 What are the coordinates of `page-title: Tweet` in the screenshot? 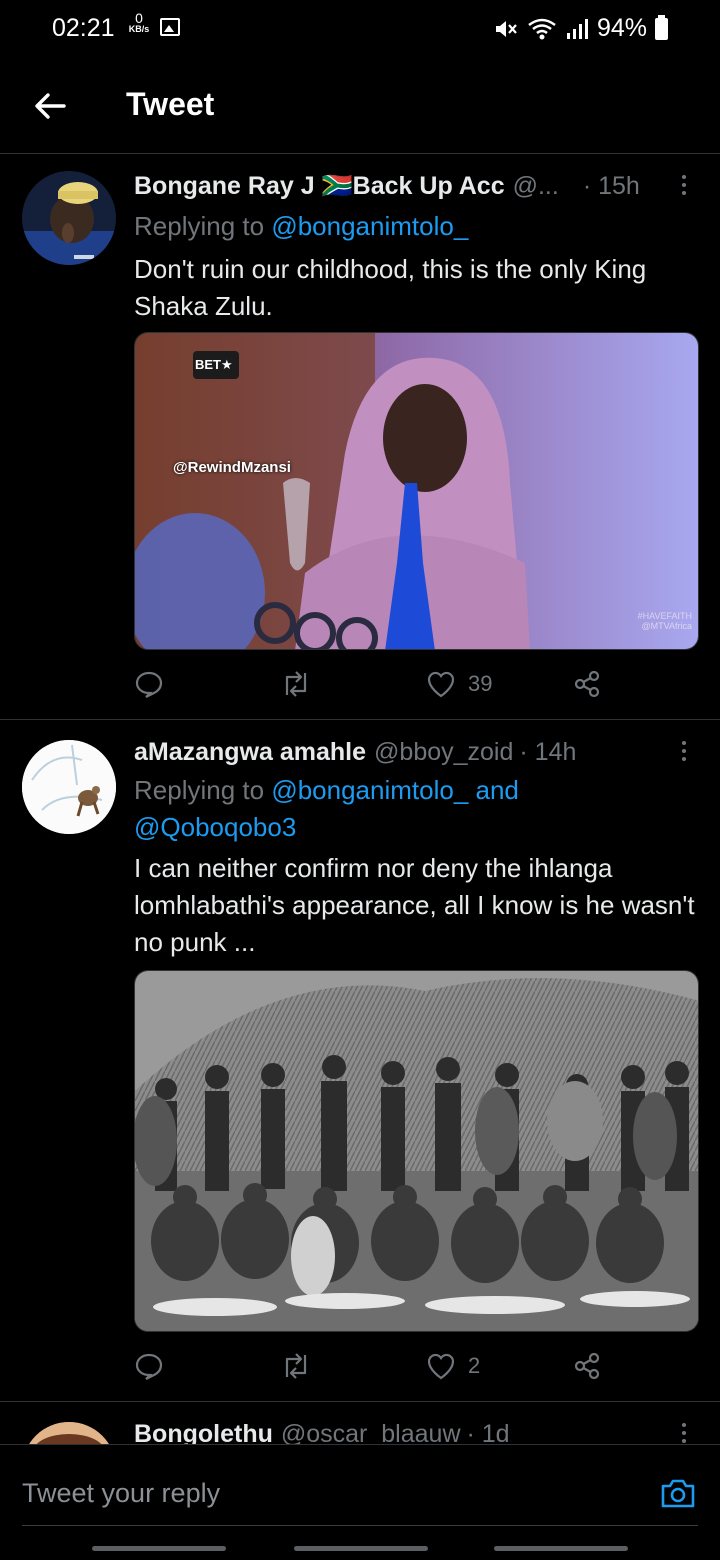 It's located at (170, 104).